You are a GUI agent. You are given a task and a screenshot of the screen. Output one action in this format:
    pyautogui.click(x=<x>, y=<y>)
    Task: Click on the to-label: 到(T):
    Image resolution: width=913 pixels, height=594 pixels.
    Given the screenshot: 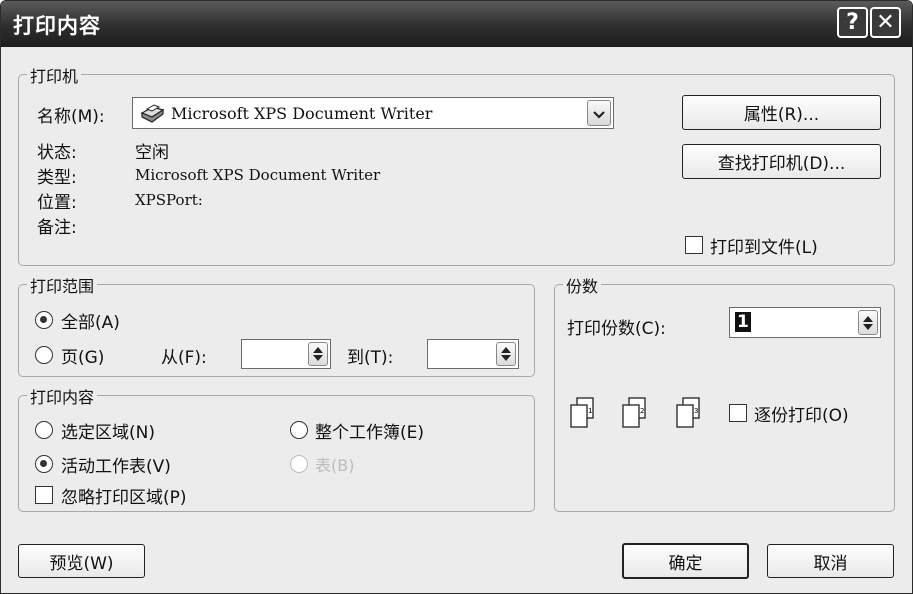 What is the action you would take?
    pyautogui.click(x=370, y=358)
    